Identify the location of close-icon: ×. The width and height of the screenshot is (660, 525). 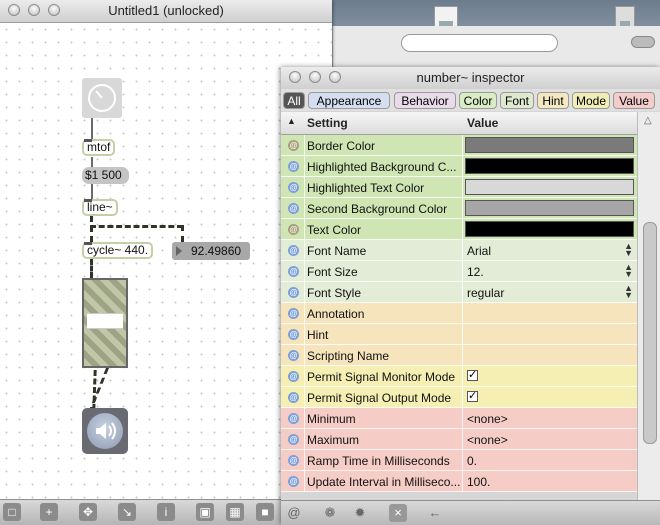
(398, 513).